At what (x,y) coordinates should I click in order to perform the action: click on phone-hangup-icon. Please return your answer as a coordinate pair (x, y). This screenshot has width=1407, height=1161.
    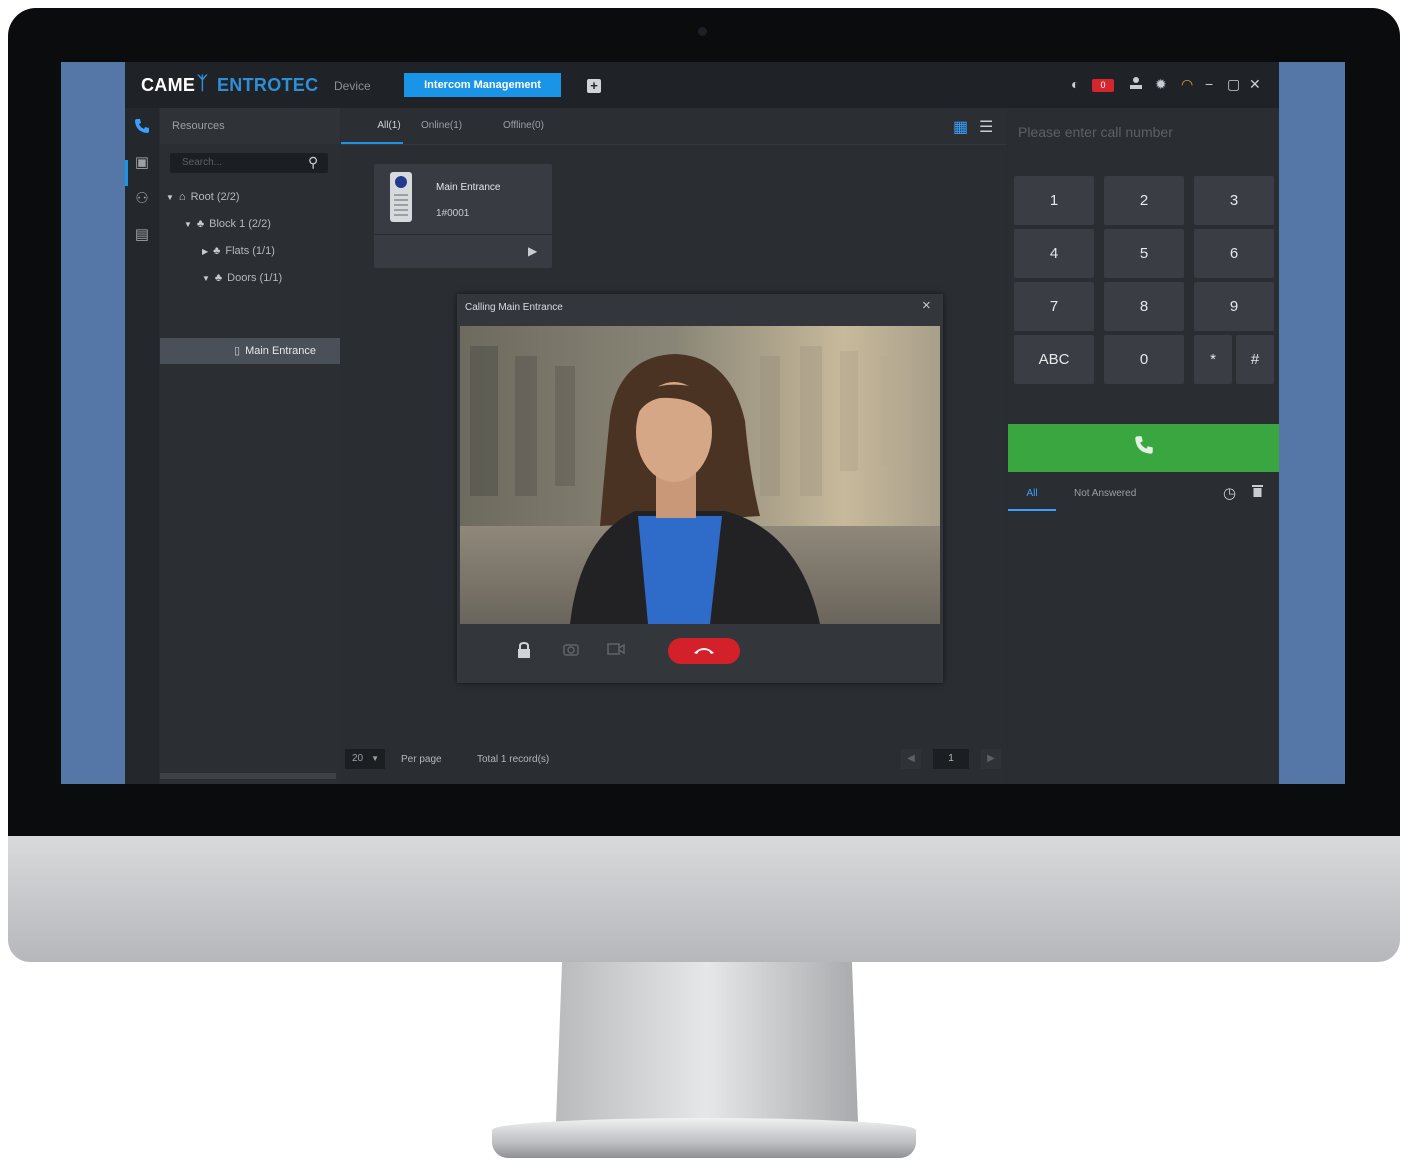
    Looking at the image, I should click on (704, 651).